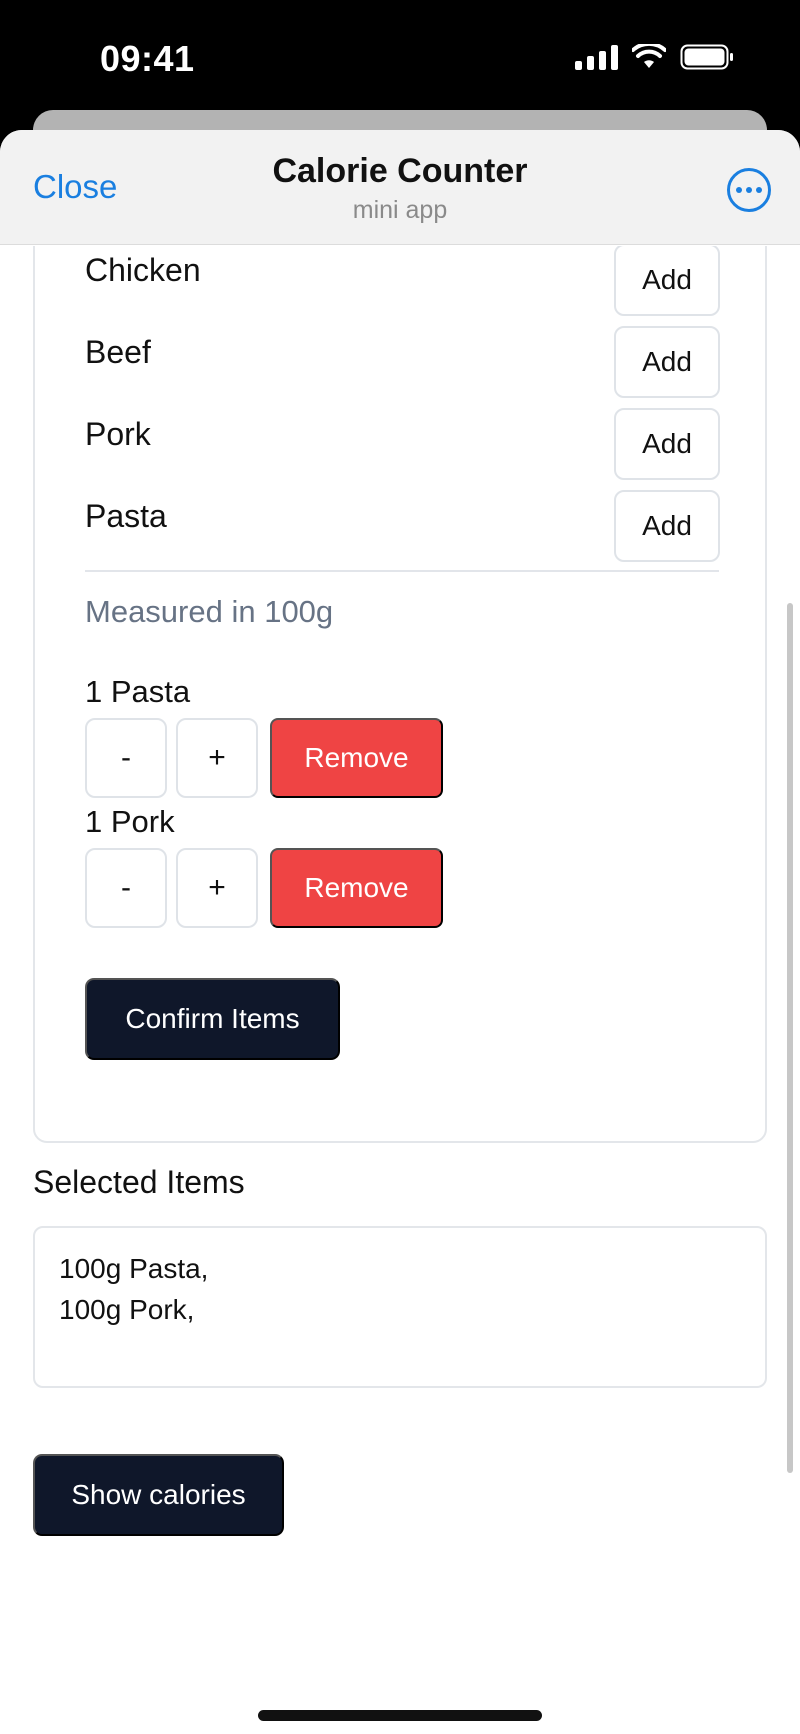  Describe the element at coordinates (126, 516) in the screenshot. I see `food-name: Pasta` at that location.